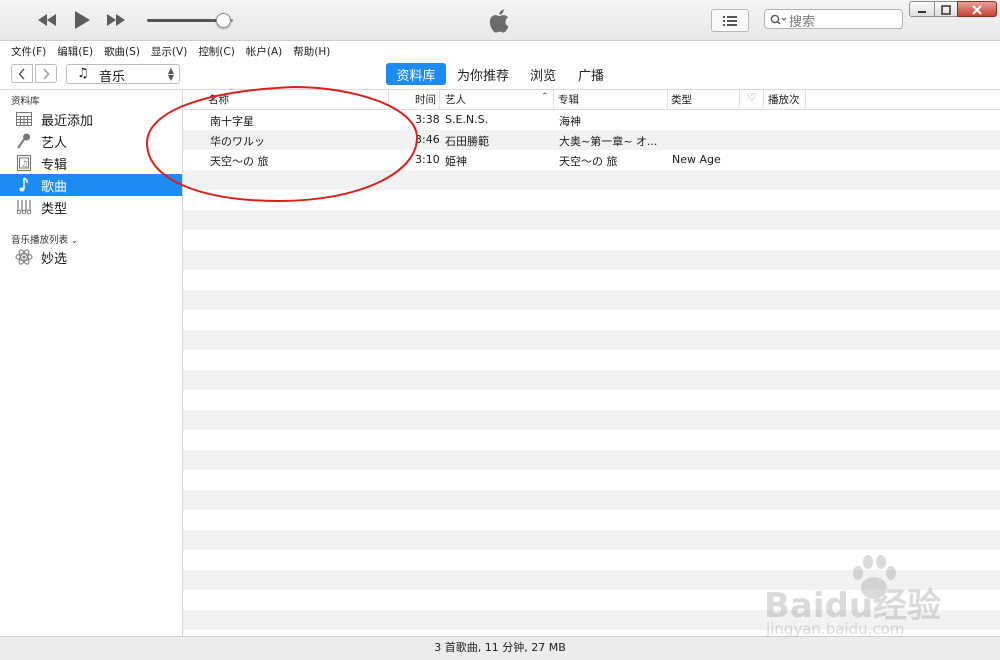  I want to click on song-album: 天空～の 旅, so click(588, 161).